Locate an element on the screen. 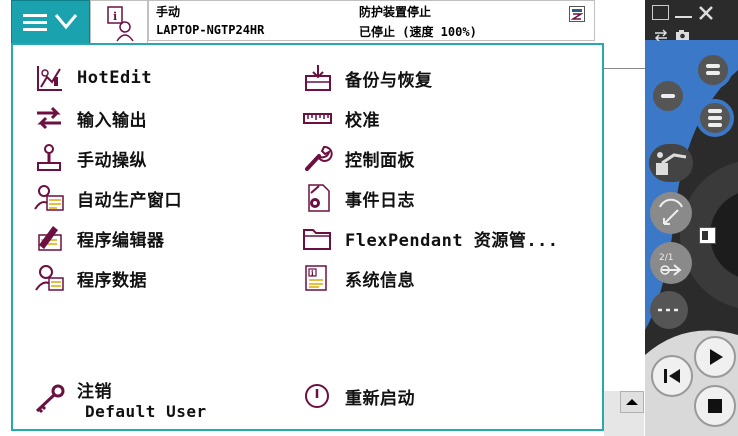 The height and width of the screenshot is (436, 738). jog-mode-linear-key is located at coordinates (671, 213).